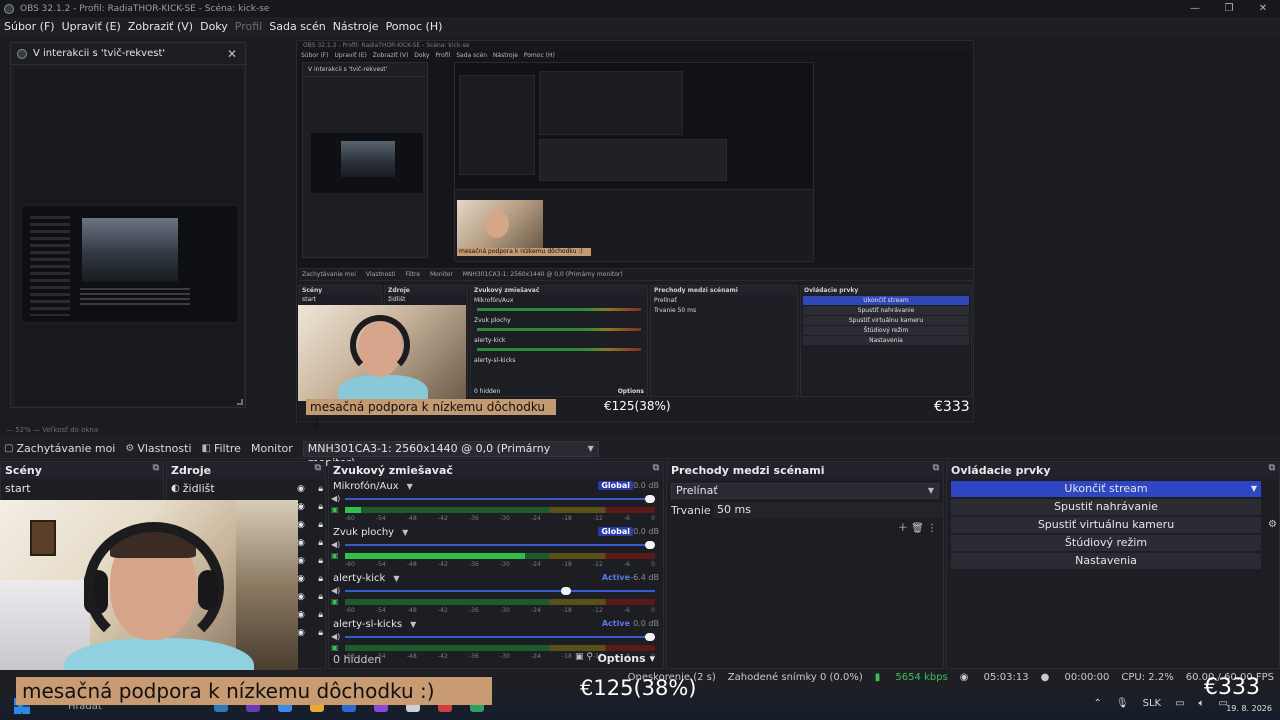  What do you see at coordinates (500, 565) in the screenshot?
I see `meter-scale: -60 -54 -48 -42 -36 -30 -24 -18 -12 -6 0` at bounding box center [500, 565].